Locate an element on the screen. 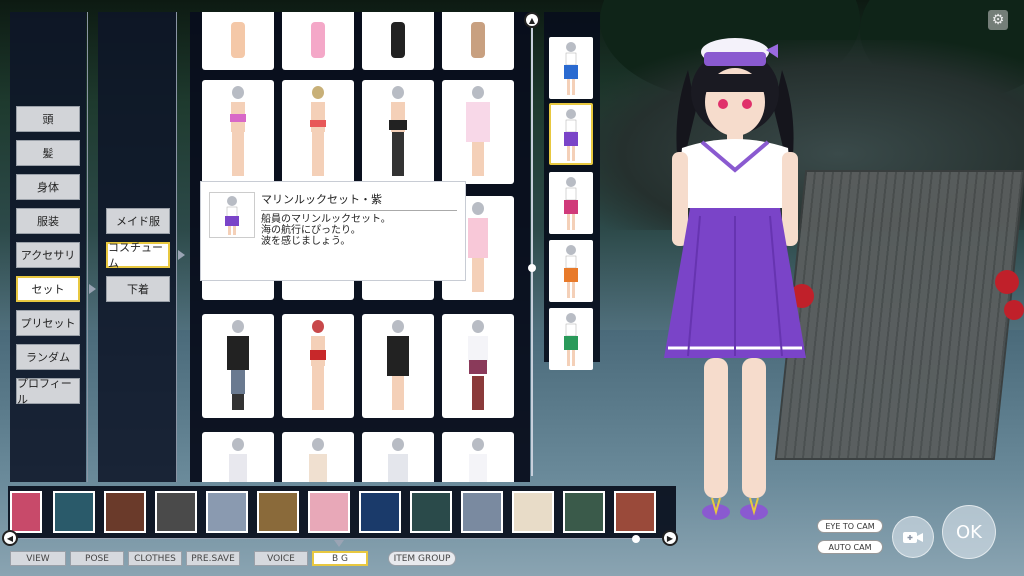 Image resolution: width=1024 pixels, height=576 pixels. category-hair-button: 髪 is located at coordinates (48, 153).